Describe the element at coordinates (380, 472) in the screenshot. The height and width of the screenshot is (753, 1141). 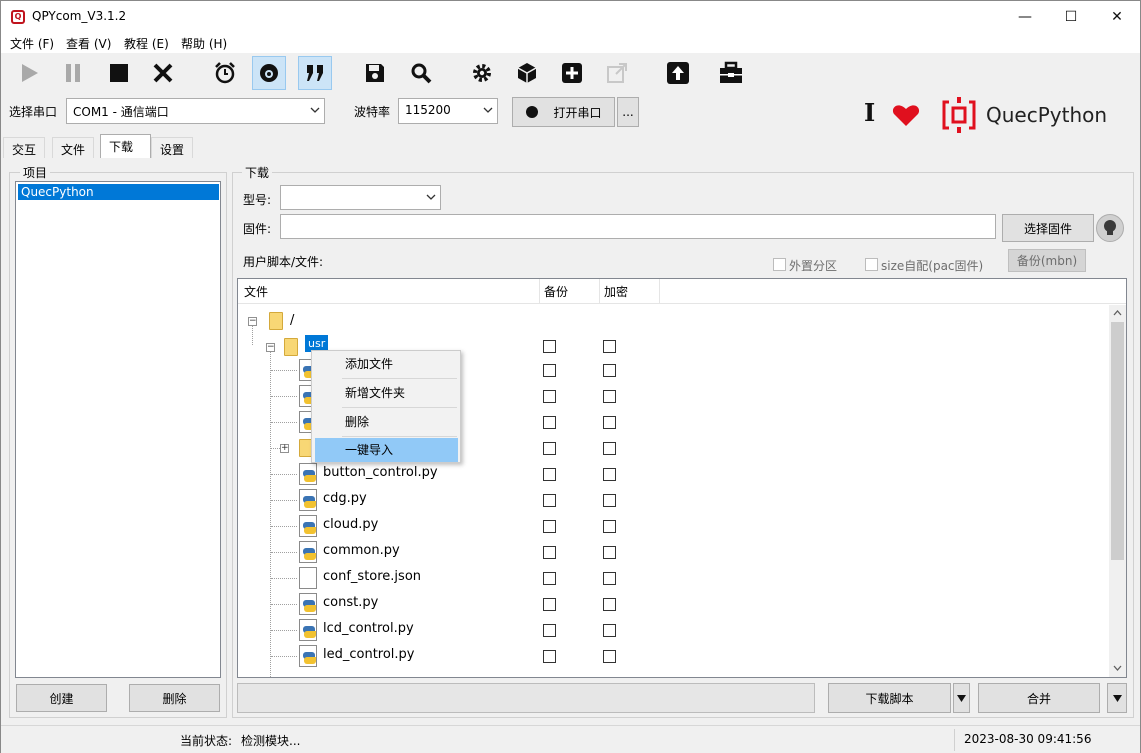
I see `file-name: button_control.py` at that location.